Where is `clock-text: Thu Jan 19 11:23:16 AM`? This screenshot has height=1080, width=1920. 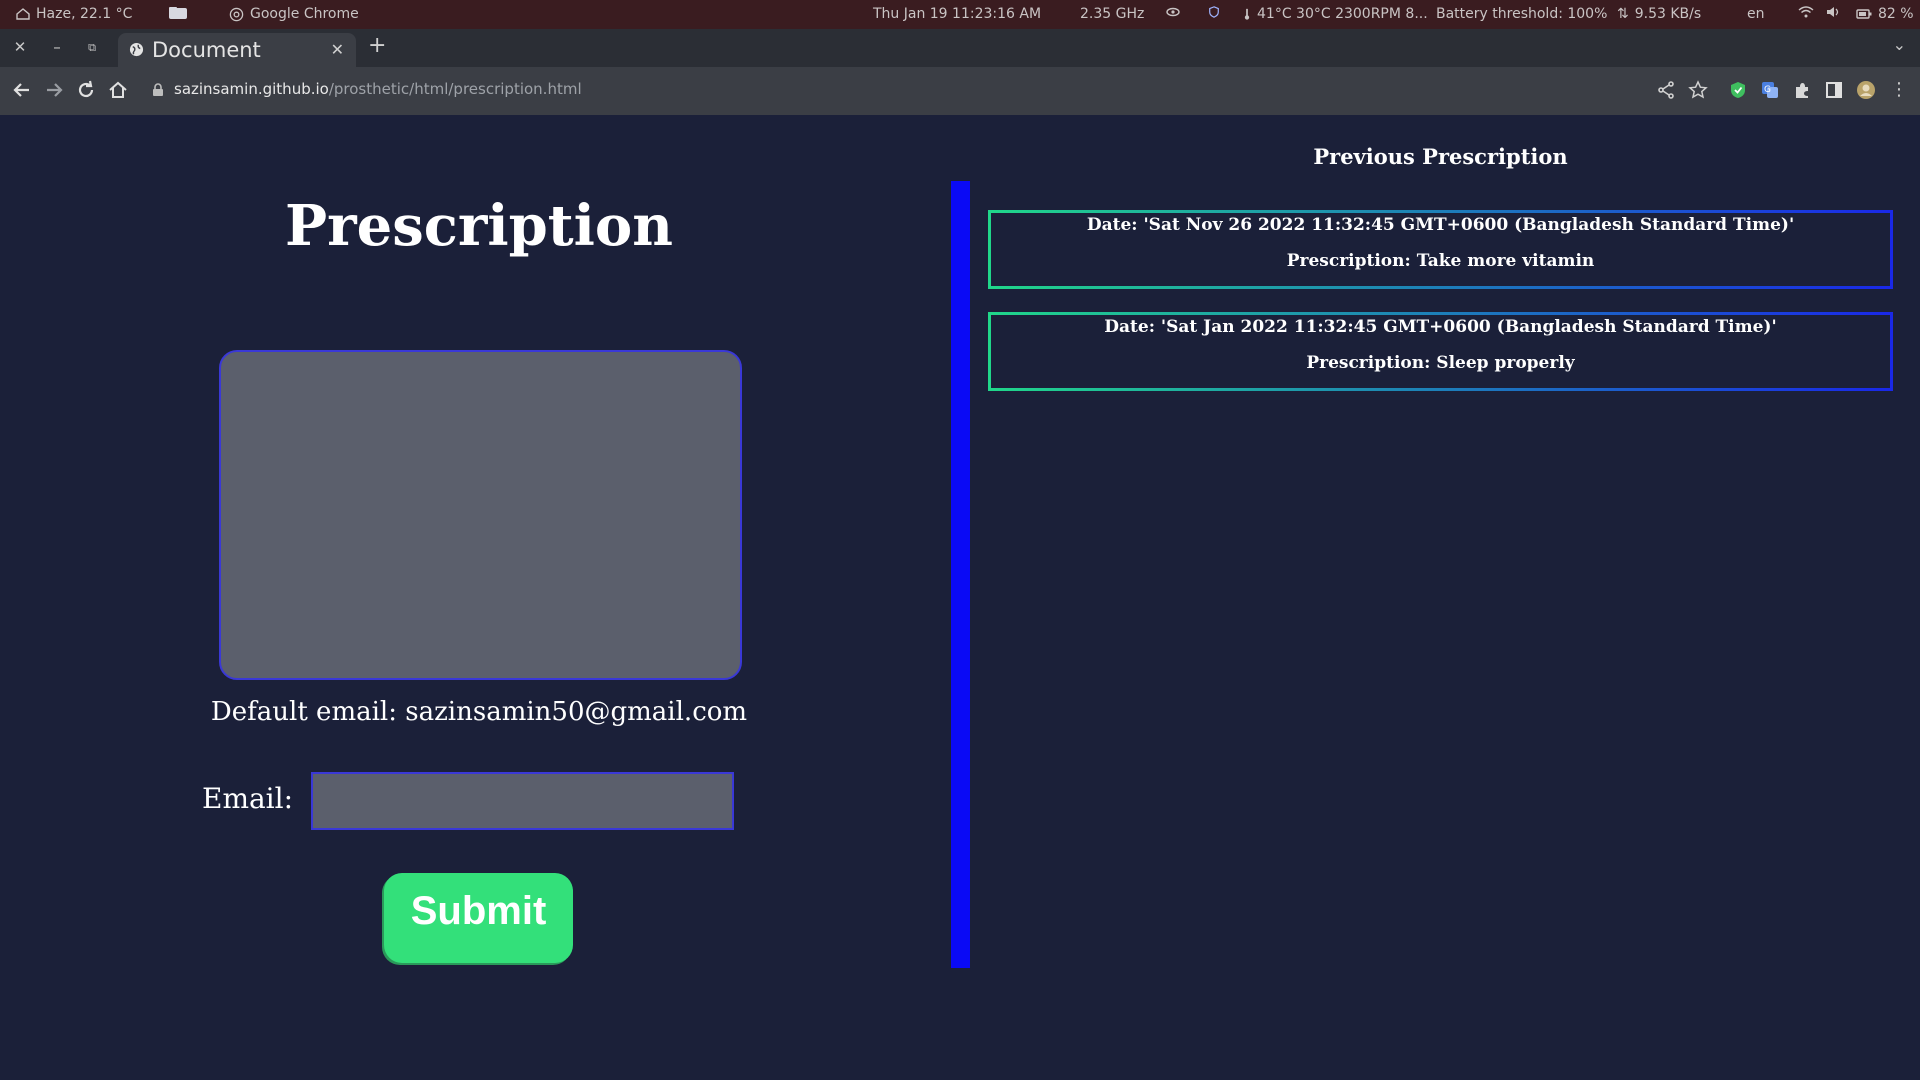 clock-text: Thu Jan 19 11:23:16 AM is located at coordinates (957, 14).